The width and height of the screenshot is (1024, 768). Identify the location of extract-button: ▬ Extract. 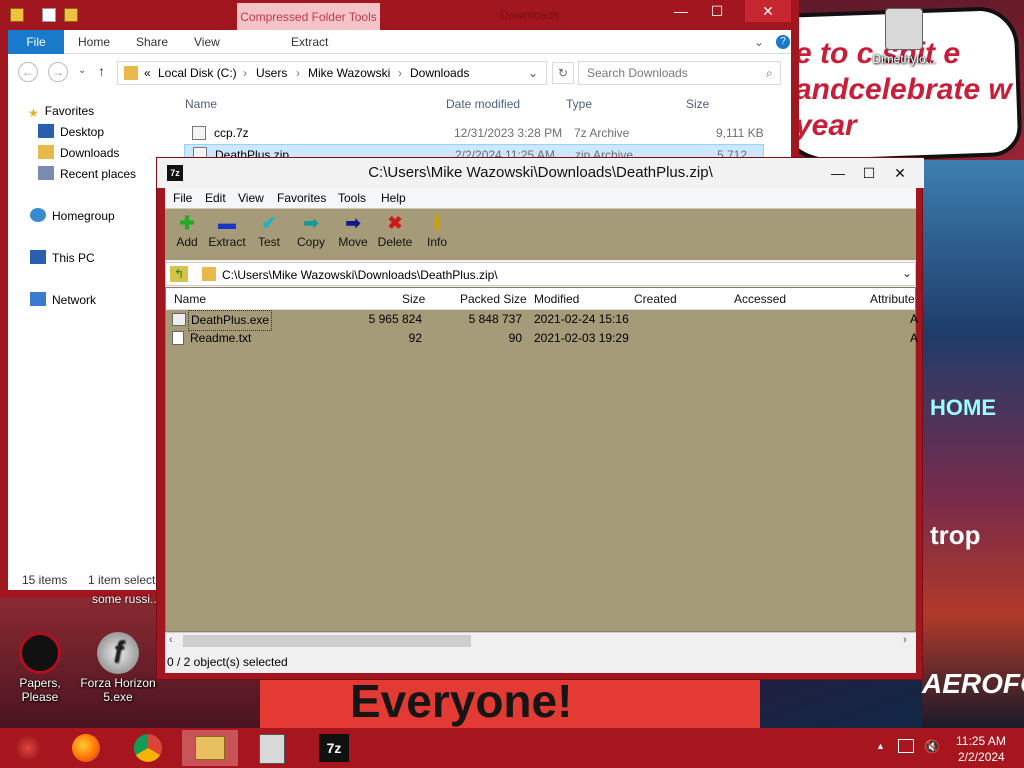
(227, 231).